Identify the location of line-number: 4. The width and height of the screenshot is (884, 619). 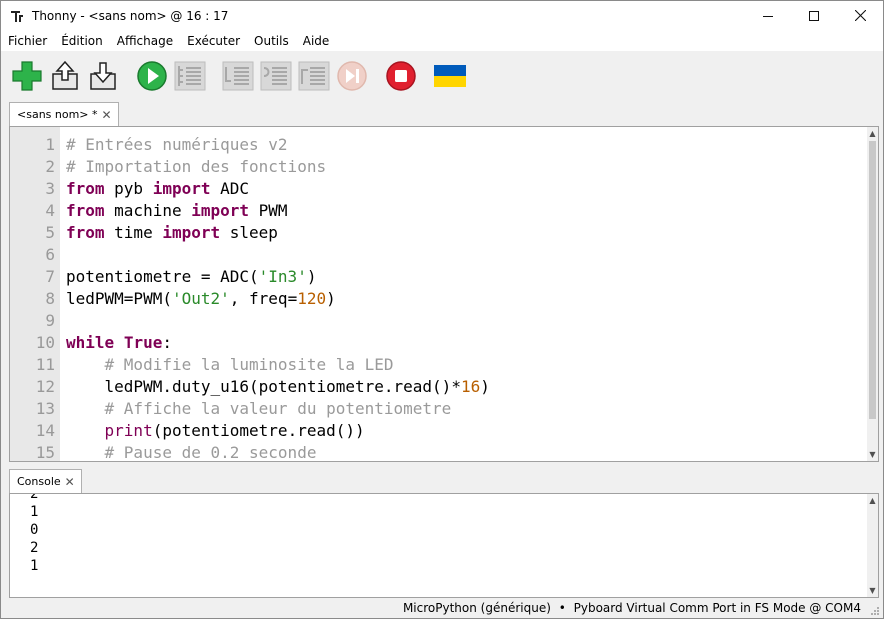
(50, 210).